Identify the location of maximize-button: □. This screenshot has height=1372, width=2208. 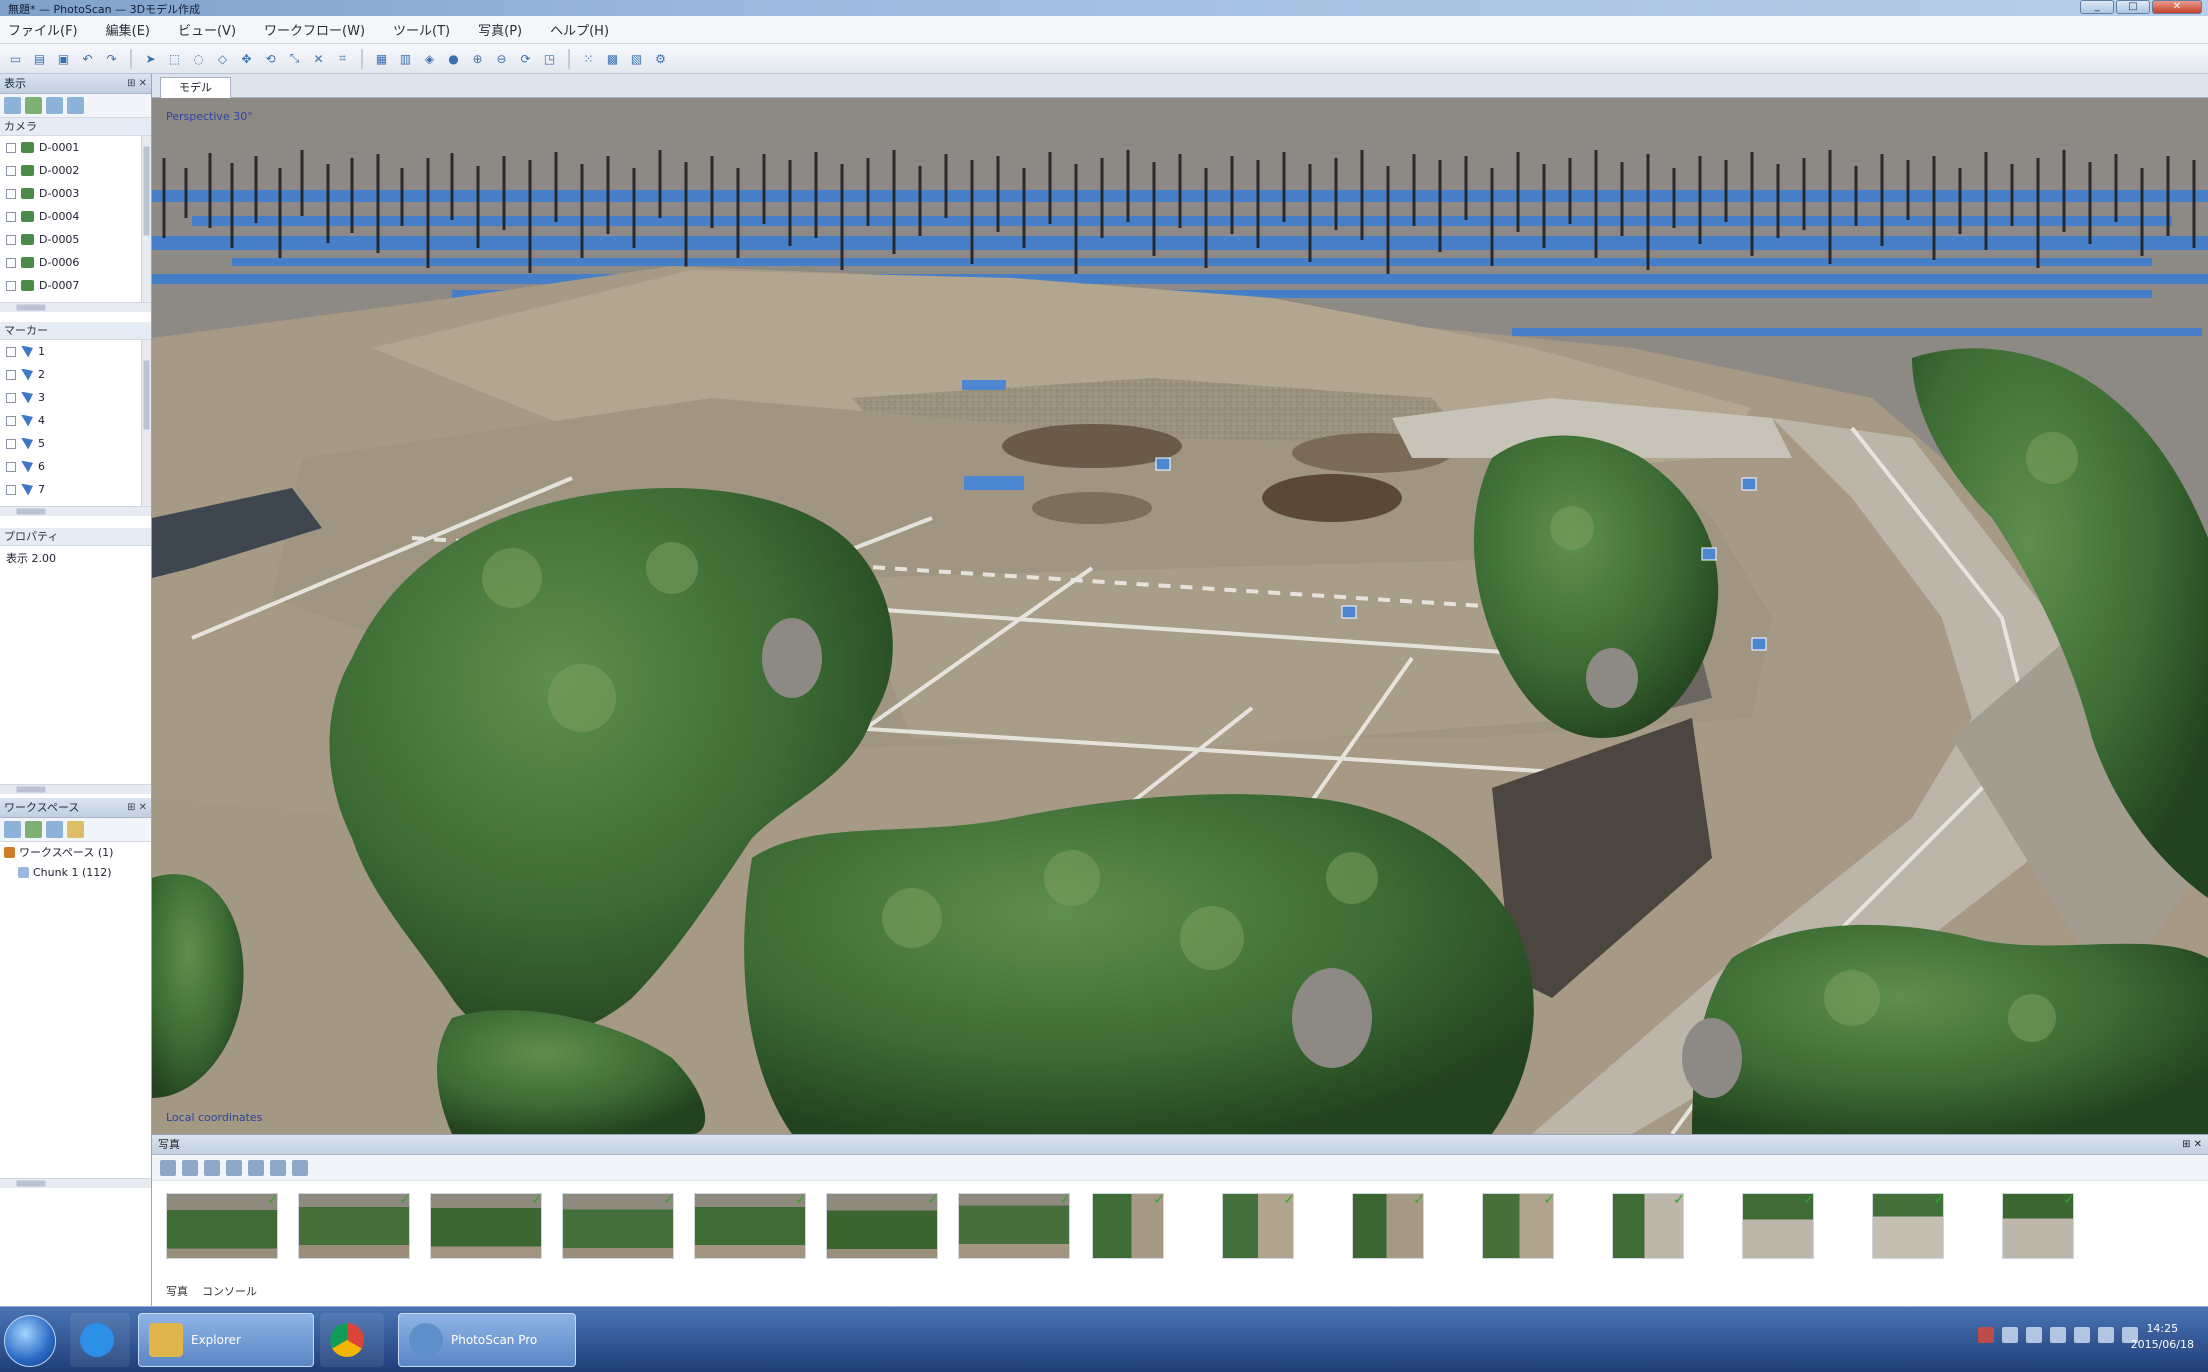
(2133, 7).